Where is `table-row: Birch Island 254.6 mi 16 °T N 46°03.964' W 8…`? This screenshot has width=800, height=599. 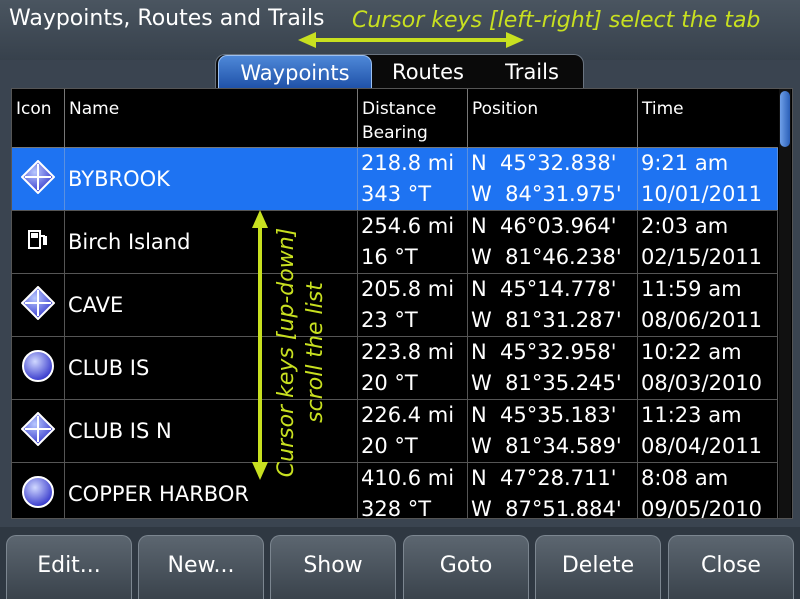
table-row: Birch Island 254.6 mi 16 °T N 46°03.964' W 8… is located at coordinates (395, 242).